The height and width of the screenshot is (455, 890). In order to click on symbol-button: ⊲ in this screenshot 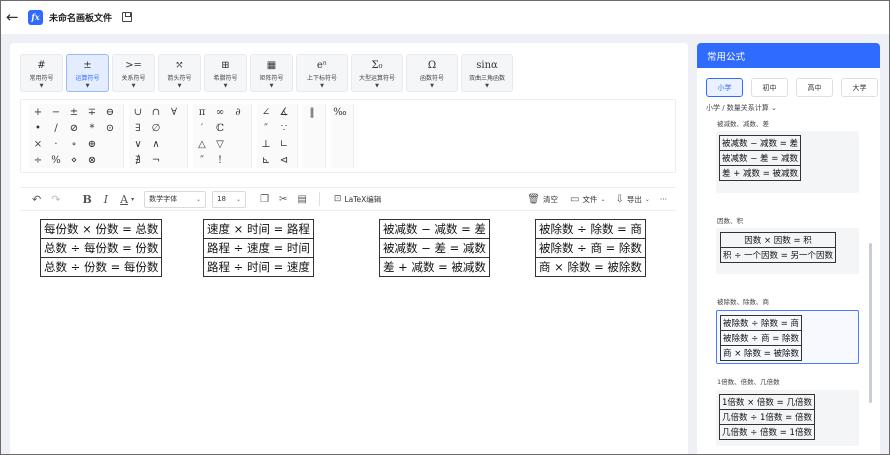, I will do `click(284, 160)`.